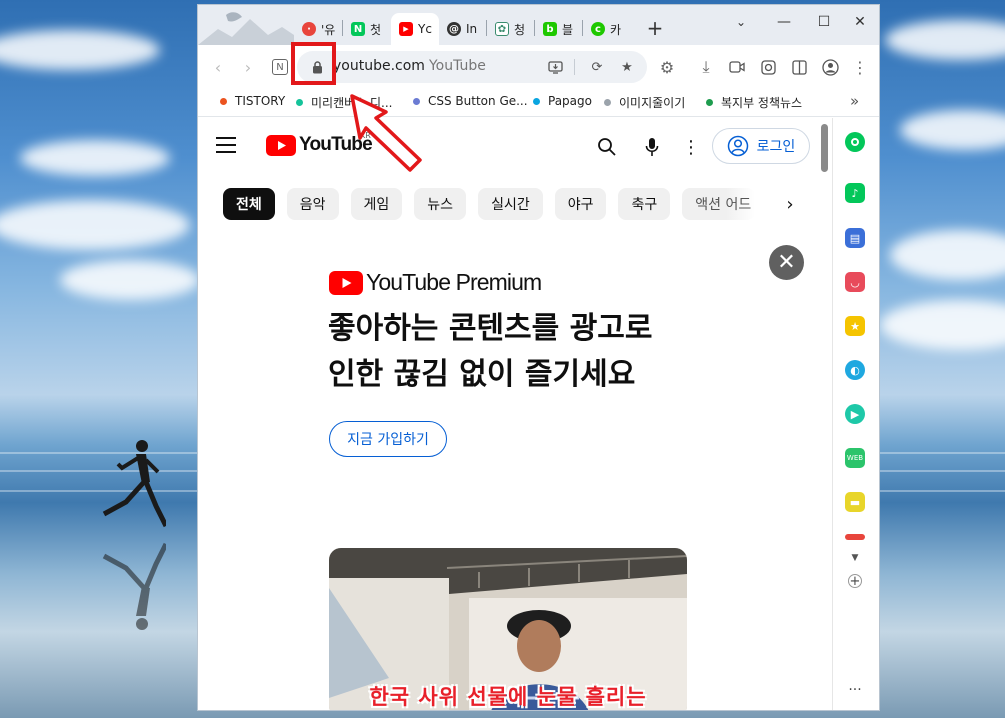 The height and width of the screenshot is (718, 1005). I want to click on bookmark-policy-news: 복지부 정책뉴스, so click(754, 102).